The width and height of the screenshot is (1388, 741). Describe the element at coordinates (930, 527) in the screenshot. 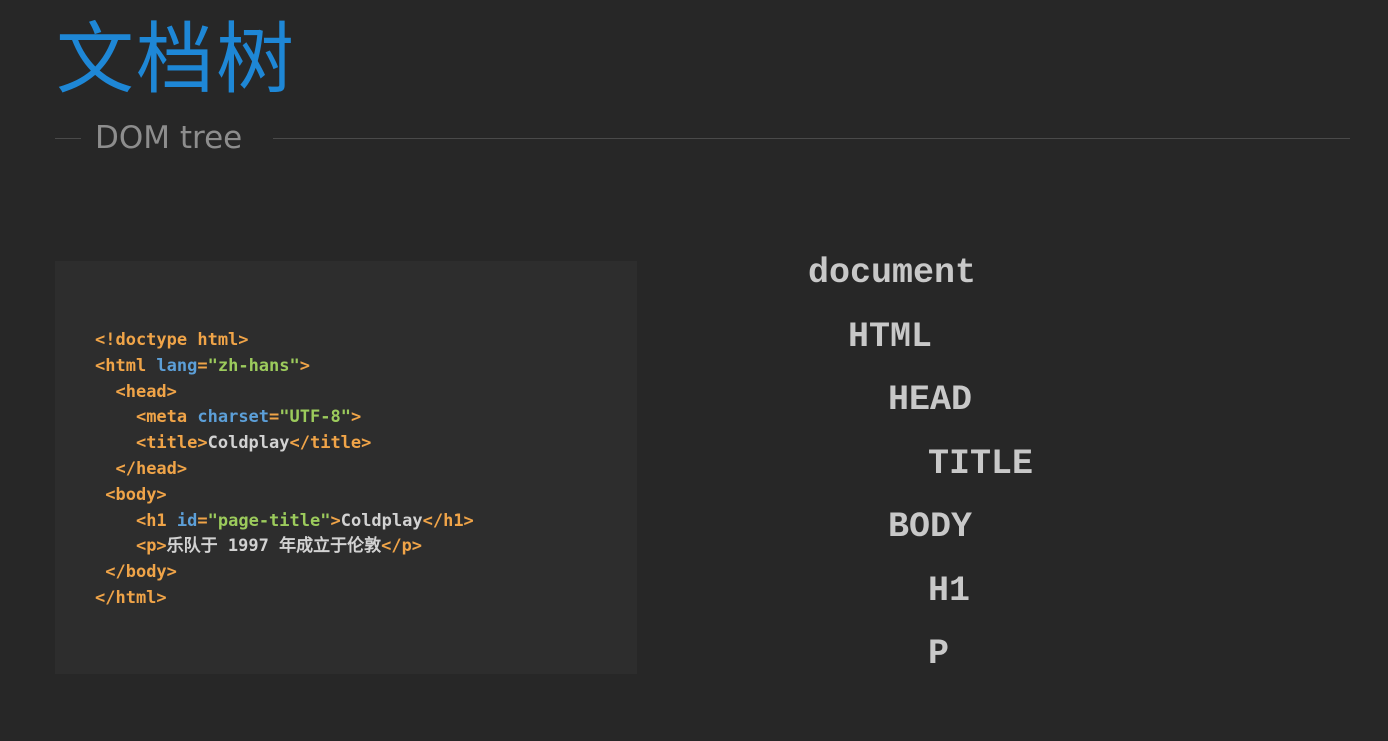

I see `tree-node-body: BODY` at that location.